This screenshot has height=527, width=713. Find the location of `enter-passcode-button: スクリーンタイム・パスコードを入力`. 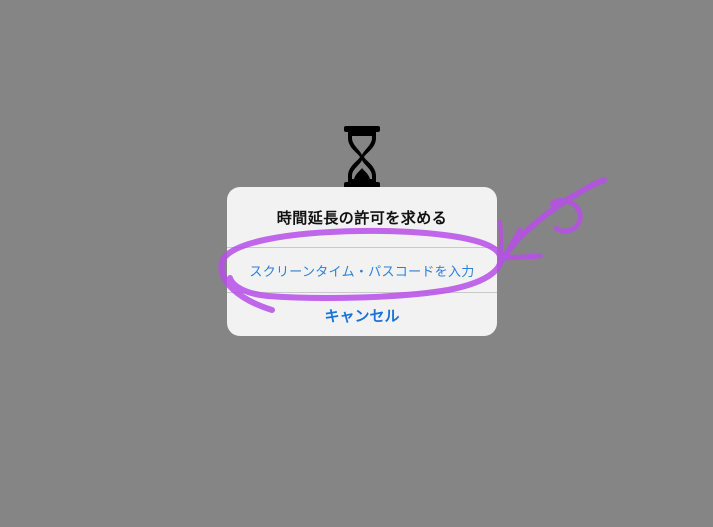

enter-passcode-button: スクリーンタイム・パスコードを入力 is located at coordinates (362, 270).